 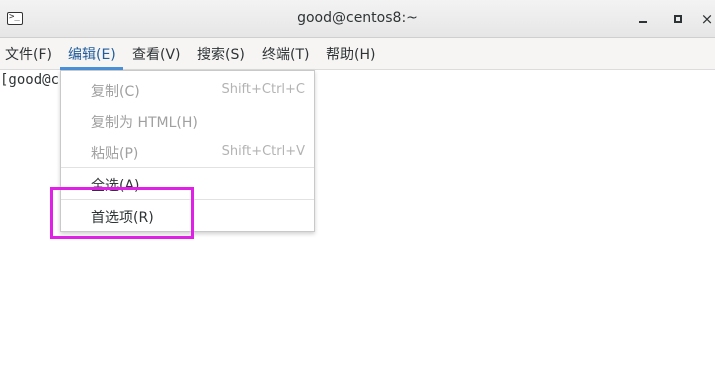 I want to click on menu-item-label: 复制(C), so click(x=115, y=92).